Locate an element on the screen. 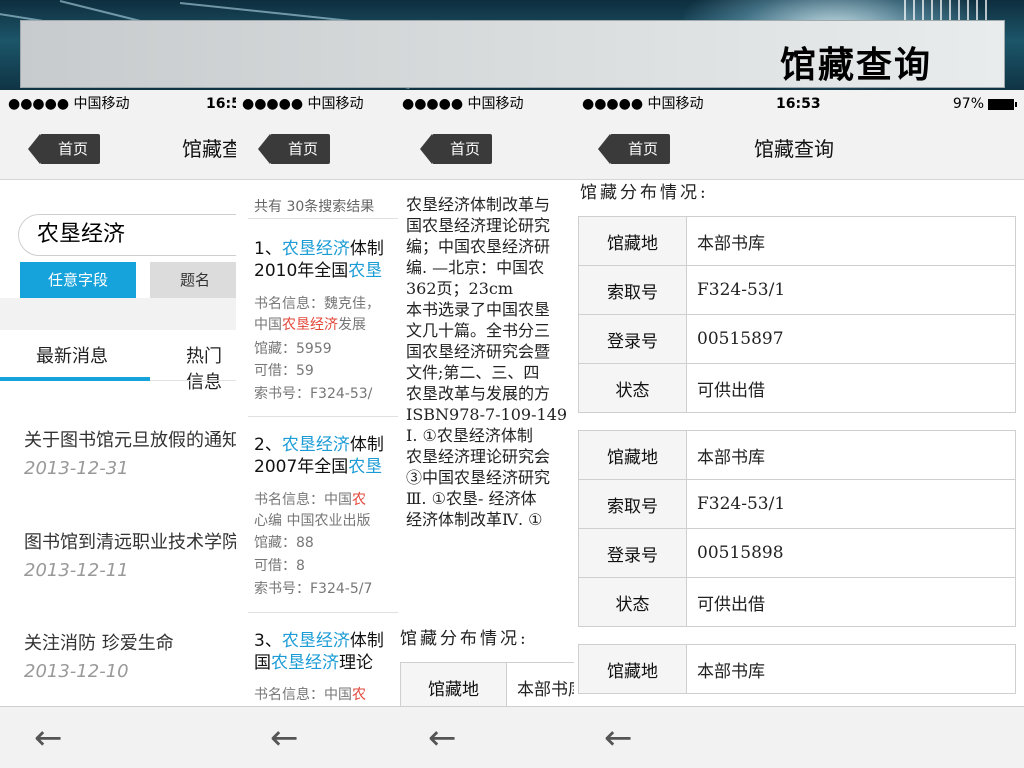  result-publisher: 中国农垦经济发展 is located at coordinates (310, 325).